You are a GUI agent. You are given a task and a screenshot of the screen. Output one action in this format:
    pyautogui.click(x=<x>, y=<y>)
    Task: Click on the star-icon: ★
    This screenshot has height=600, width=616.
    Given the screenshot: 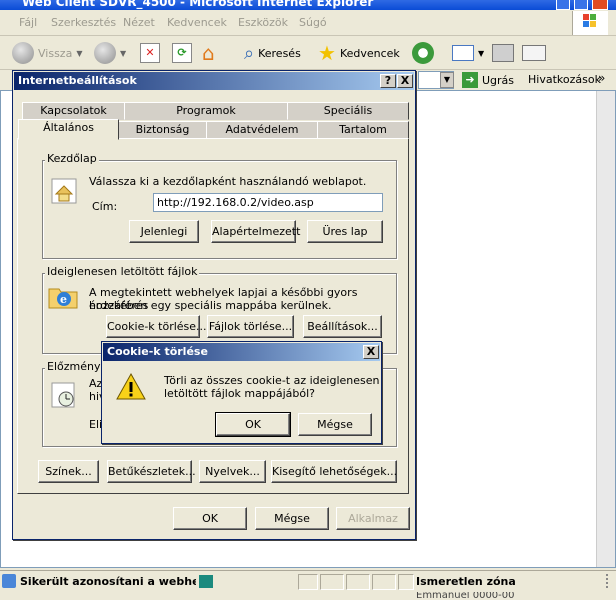 What is the action you would take?
    pyautogui.click(x=327, y=53)
    